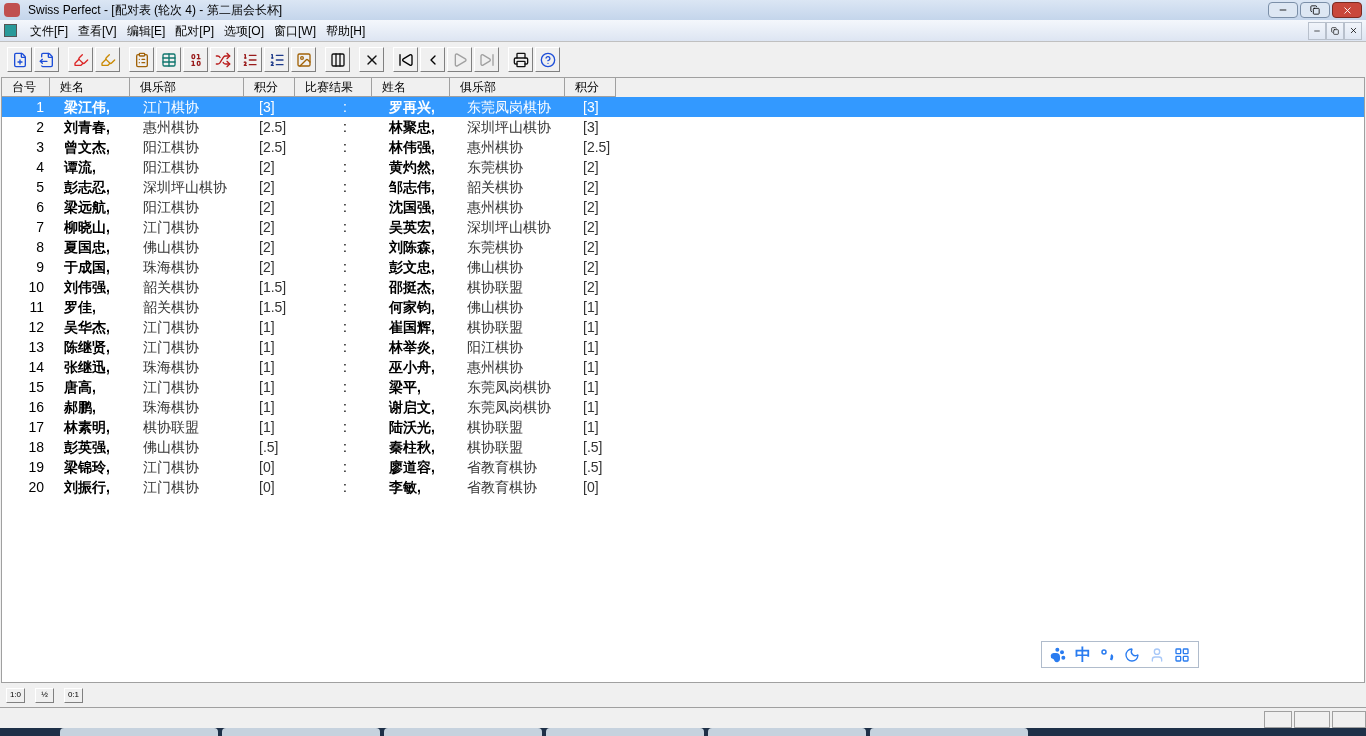  What do you see at coordinates (547, 59) in the screenshot?
I see `help-button` at bounding box center [547, 59].